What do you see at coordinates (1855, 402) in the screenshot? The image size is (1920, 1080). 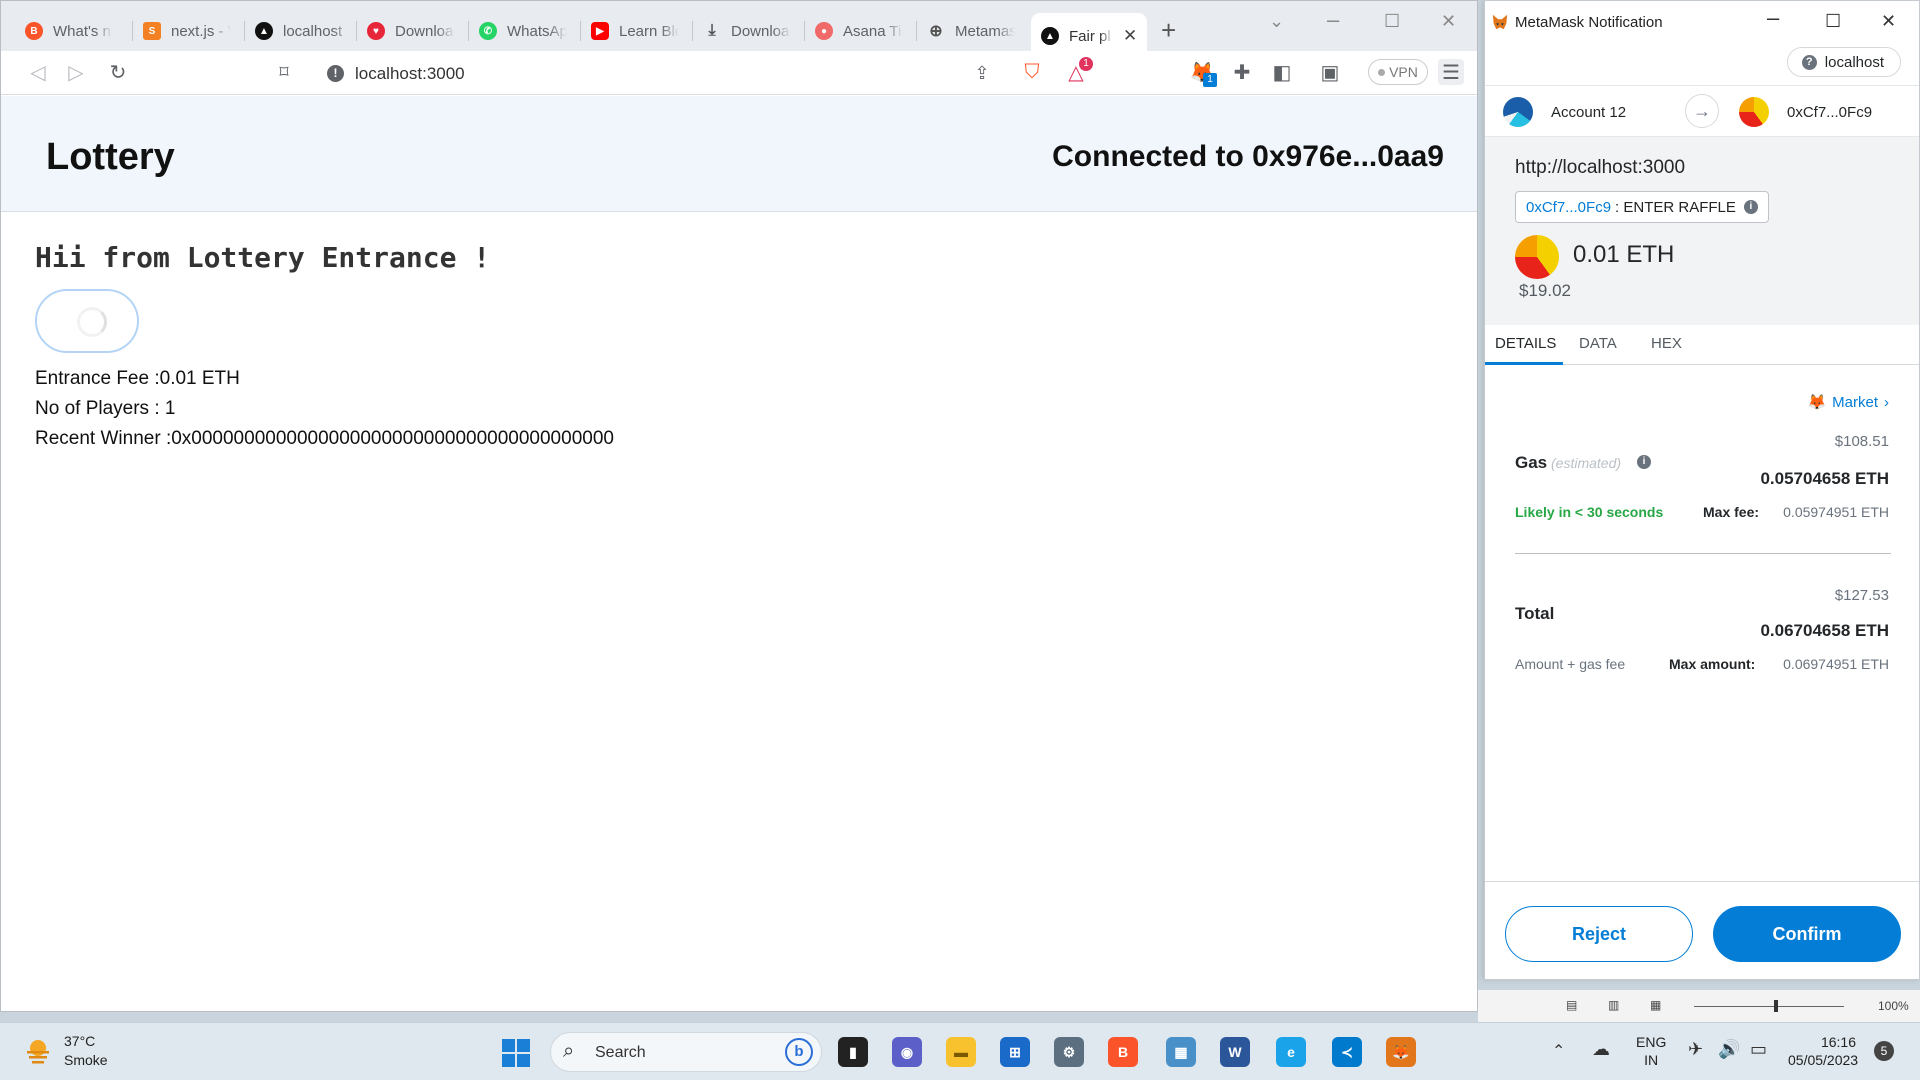 I see `market-label: Market` at bounding box center [1855, 402].